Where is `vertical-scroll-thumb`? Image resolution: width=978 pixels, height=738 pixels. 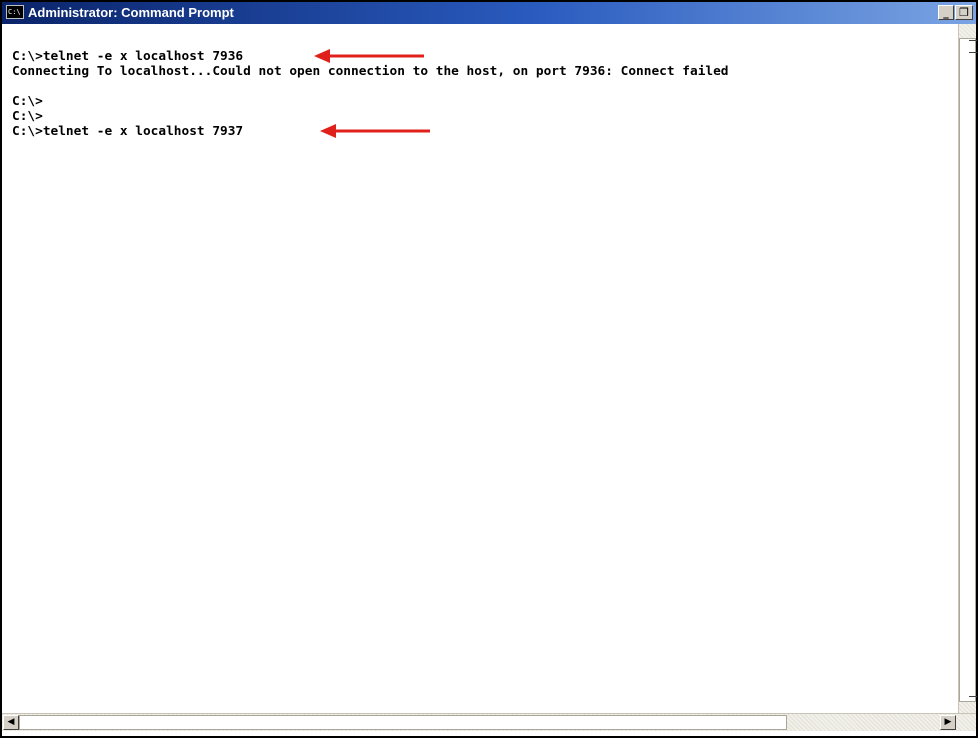 vertical-scroll-thumb is located at coordinates (967, 370).